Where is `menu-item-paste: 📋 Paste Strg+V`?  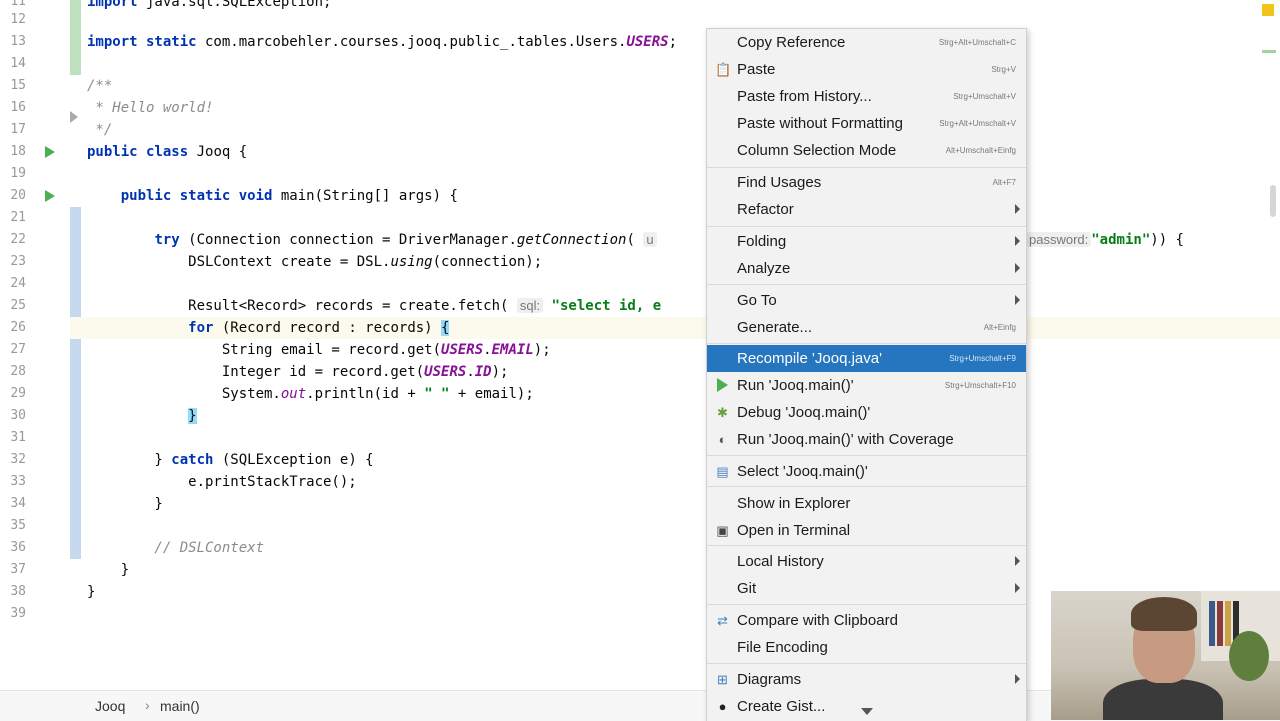 menu-item-paste: 📋 Paste Strg+V is located at coordinates (866, 69).